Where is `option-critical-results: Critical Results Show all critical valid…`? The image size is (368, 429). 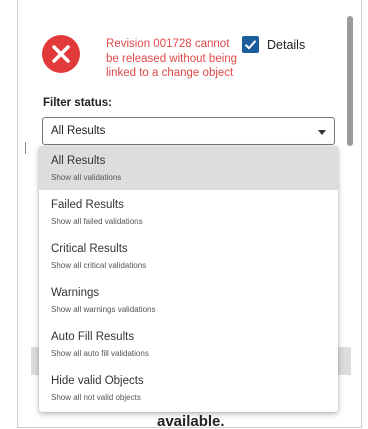
option-critical-results: Critical Results Show all critical valid… is located at coordinates (188, 256).